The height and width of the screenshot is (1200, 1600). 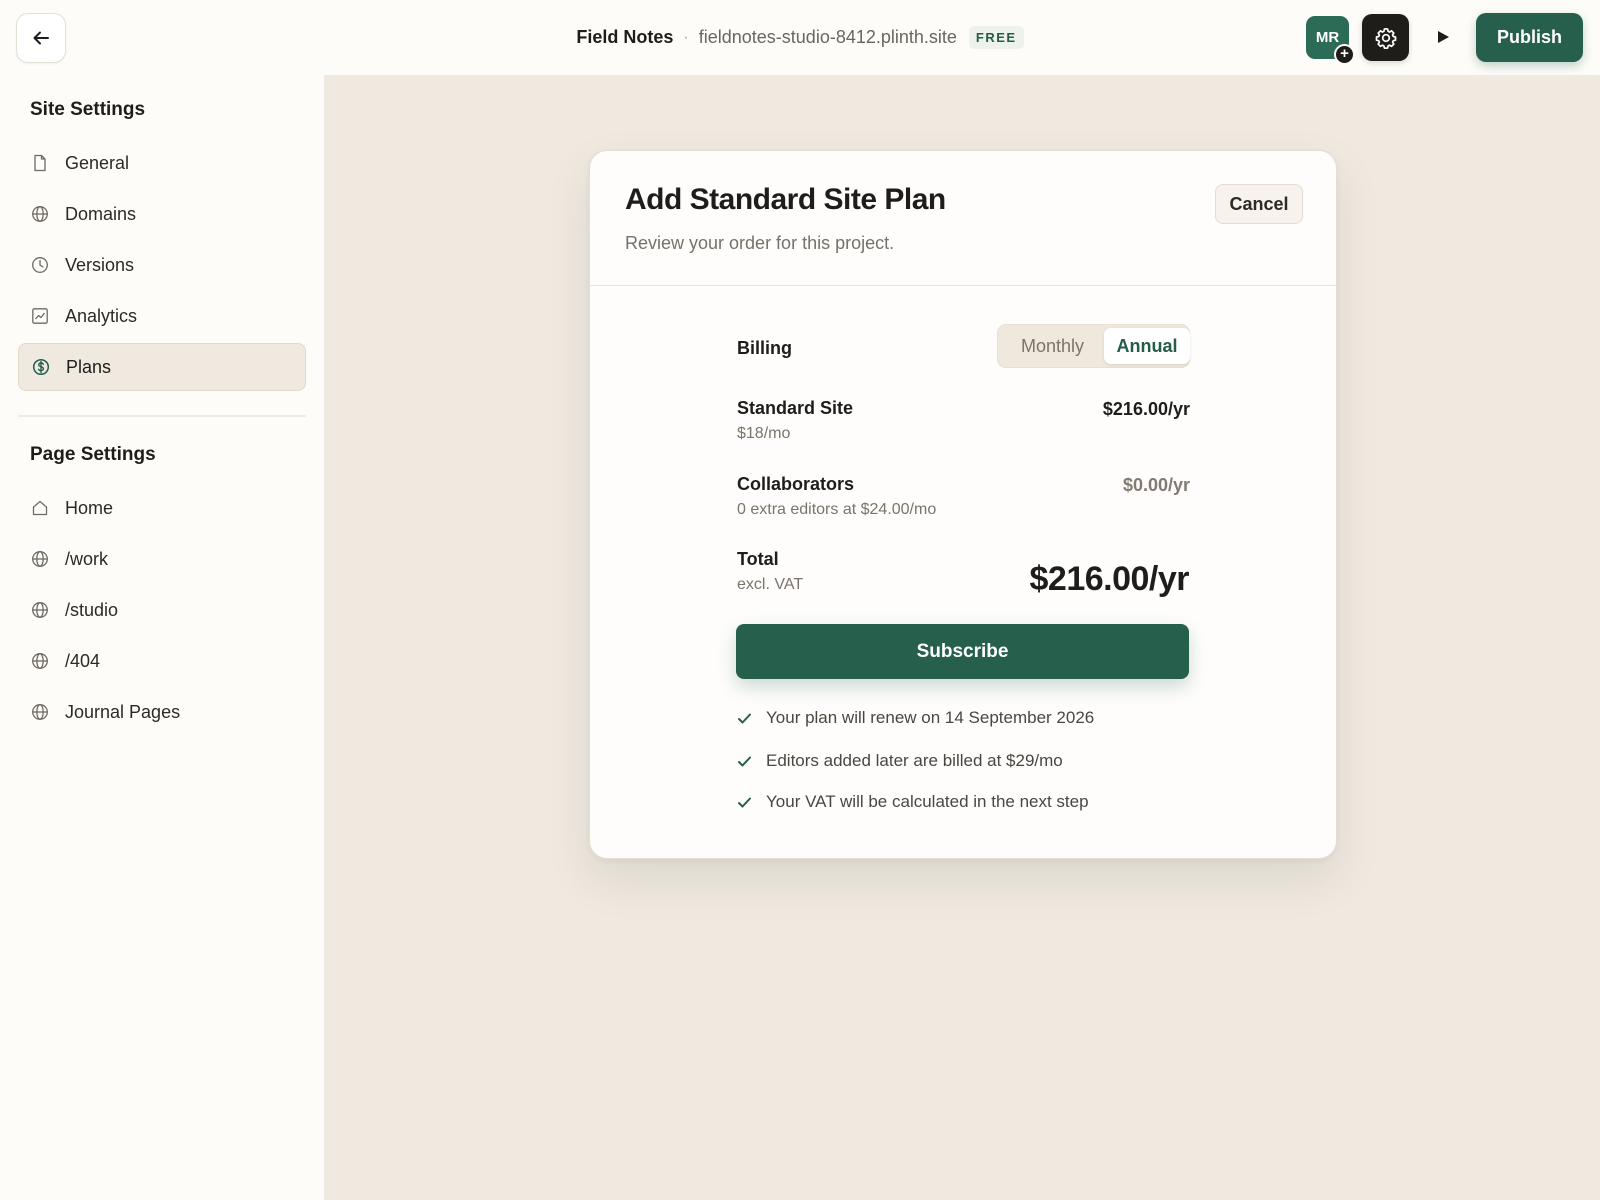 I want to click on preview-button, so click(x=1443, y=37).